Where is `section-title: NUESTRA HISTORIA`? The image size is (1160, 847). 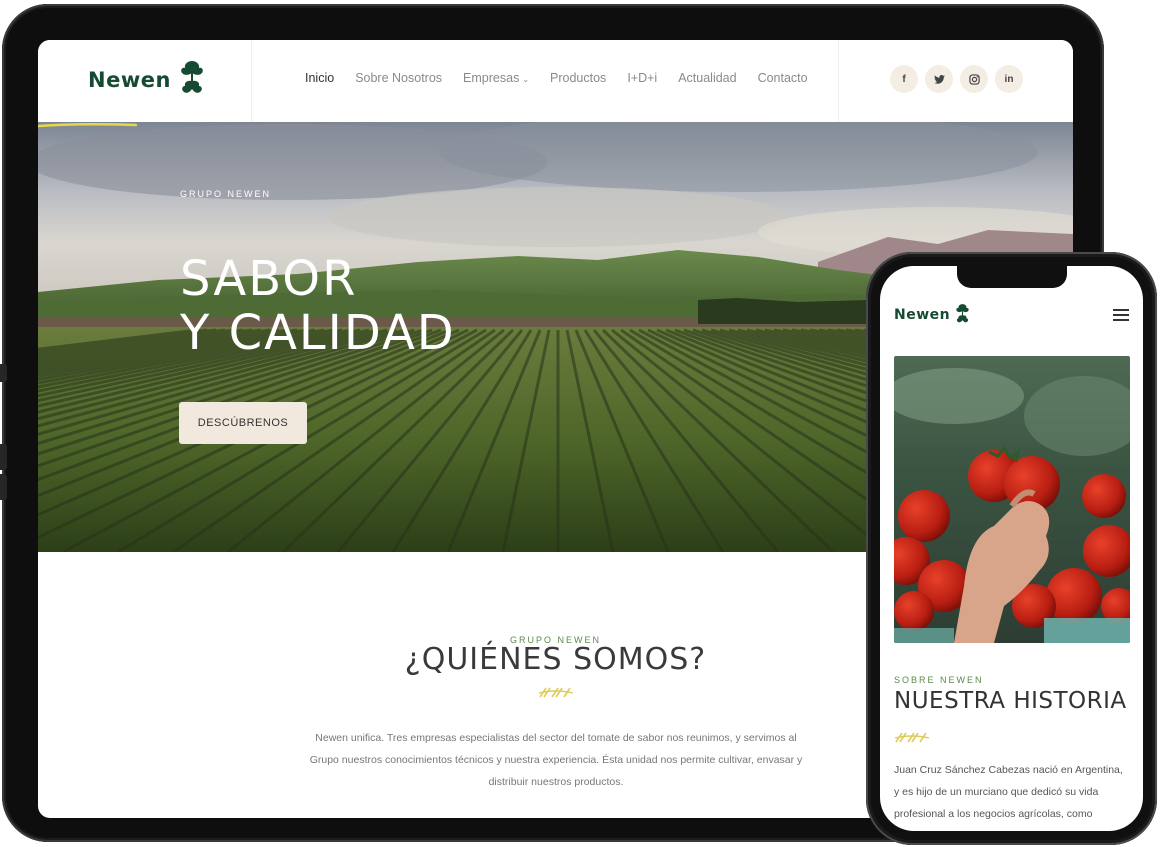 section-title: NUESTRA HISTORIA is located at coordinates (1010, 701).